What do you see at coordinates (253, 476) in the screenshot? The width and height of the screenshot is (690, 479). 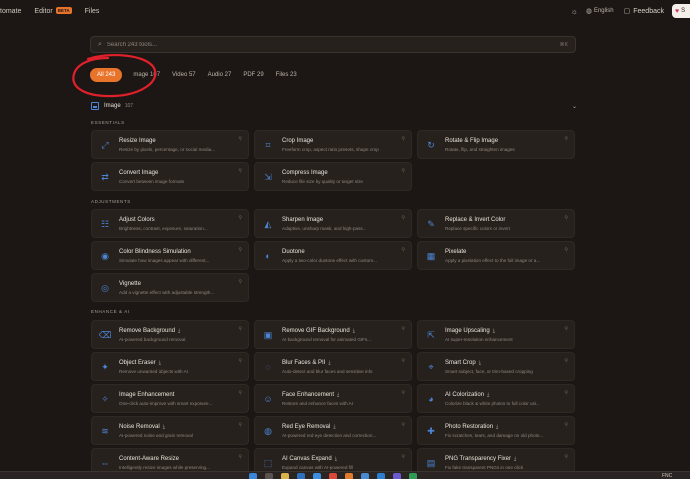 I see `start-icon` at bounding box center [253, 476].